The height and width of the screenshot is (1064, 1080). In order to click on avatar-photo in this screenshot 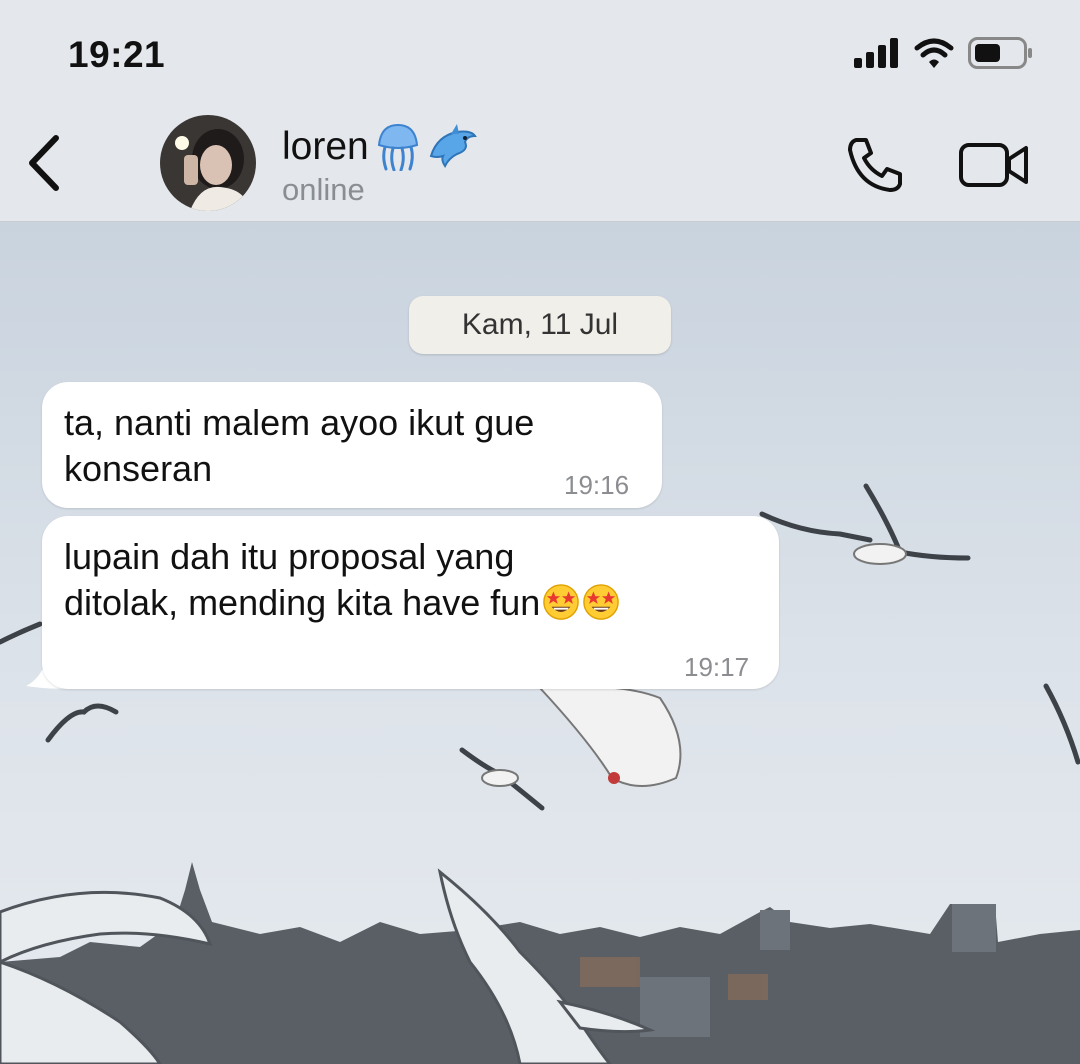, I will do `click(208, 163)`.